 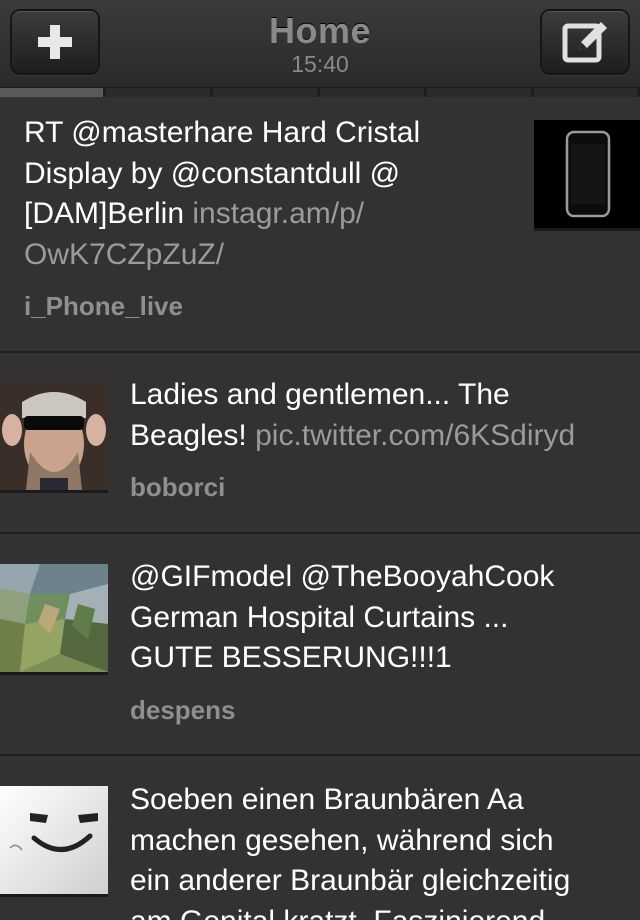 I want to click on navigation-bar: Home 15:40, so click(x=320, y=44).